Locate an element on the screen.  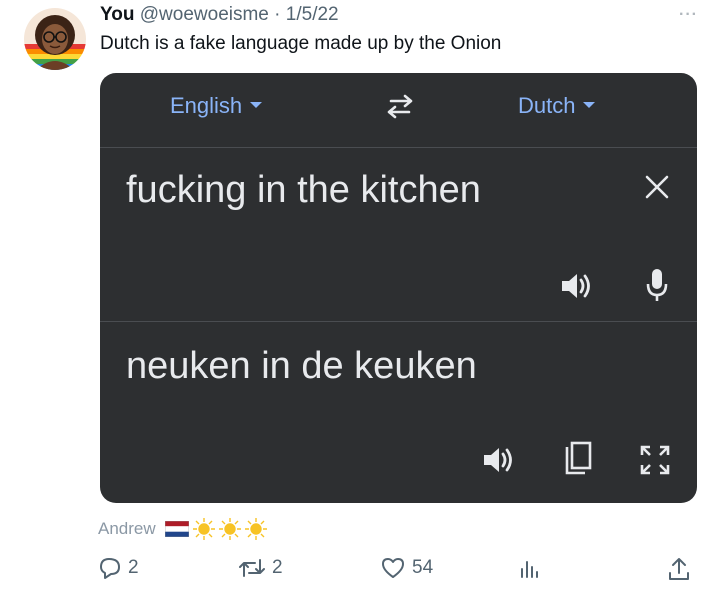
tweet-header: You @woewoeisme · 1/5/22 is located at coordinates (219, 15).